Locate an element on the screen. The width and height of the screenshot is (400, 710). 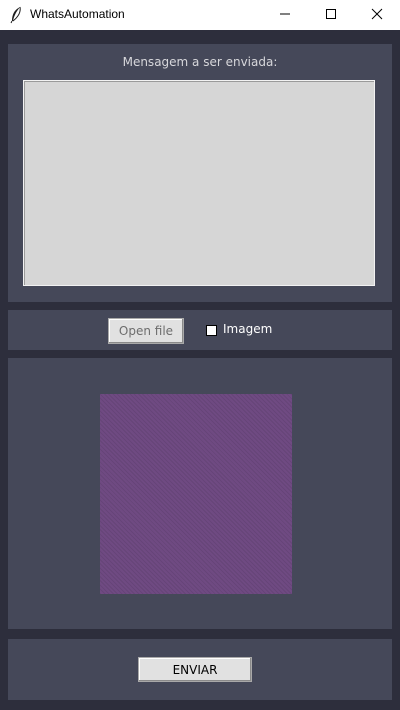
maximize-button is located at coordinates (331, 15).